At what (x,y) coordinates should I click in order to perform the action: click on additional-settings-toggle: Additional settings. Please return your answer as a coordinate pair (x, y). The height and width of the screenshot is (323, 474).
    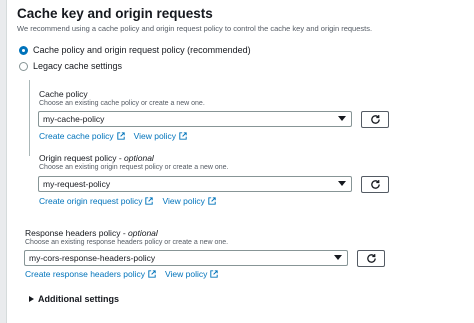
    Looking at the image, I should click on (74, 299).